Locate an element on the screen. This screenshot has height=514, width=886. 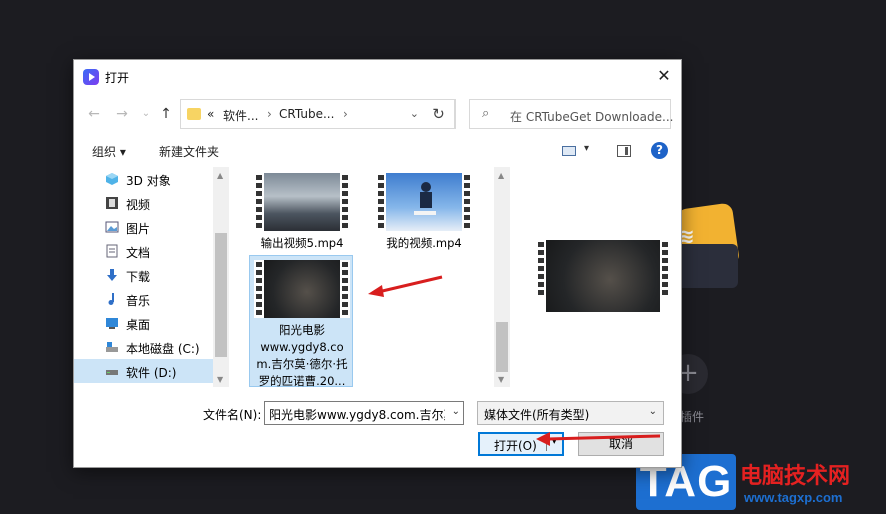
sidebar-item-software-d: 软件 (D:) is located at coordinates (143, 371).